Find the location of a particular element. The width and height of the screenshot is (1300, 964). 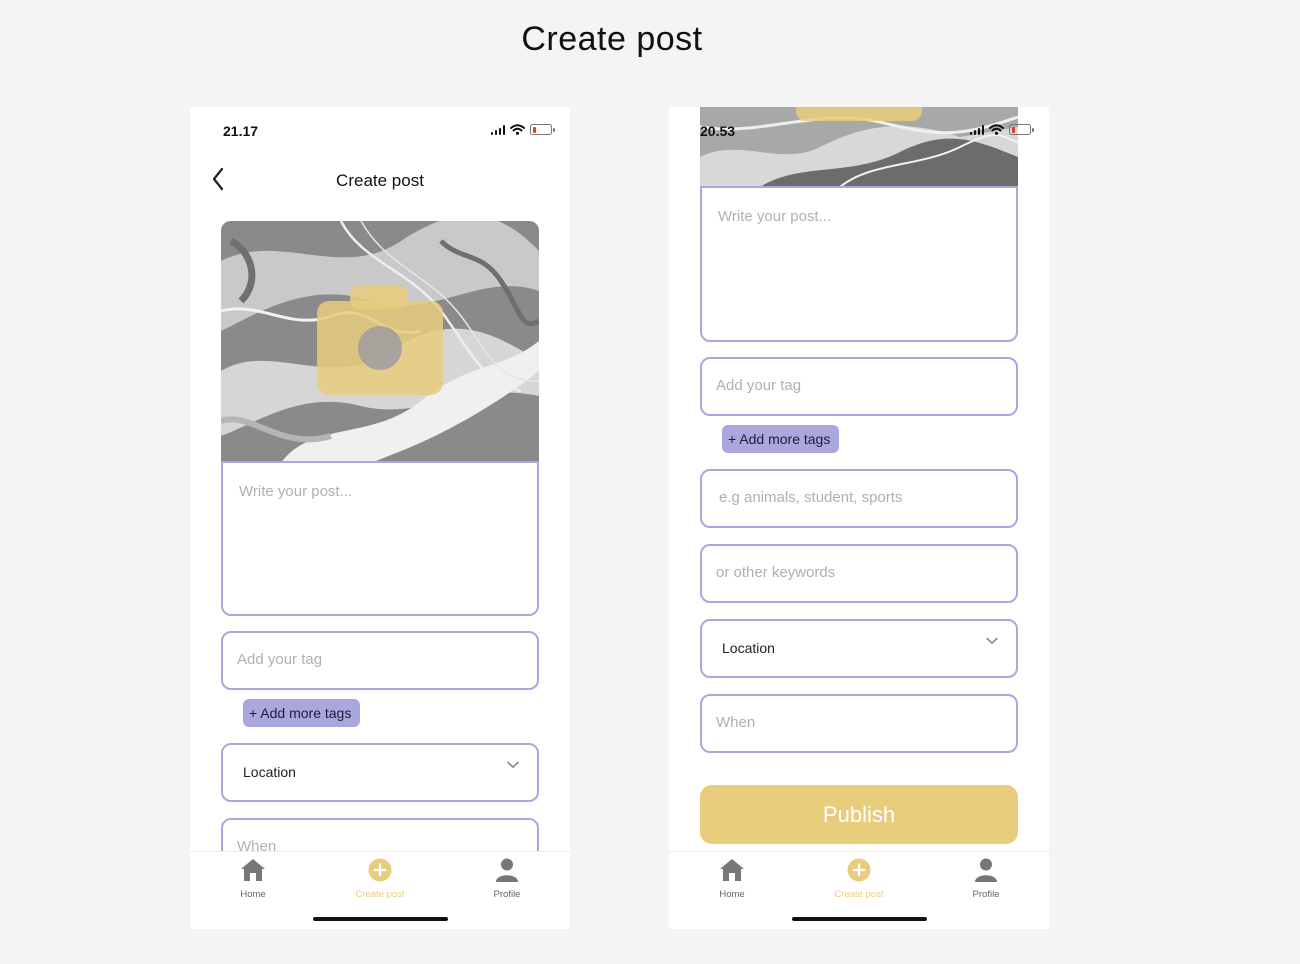

status-bar: 21.17 is located at coordinates (380, 132).